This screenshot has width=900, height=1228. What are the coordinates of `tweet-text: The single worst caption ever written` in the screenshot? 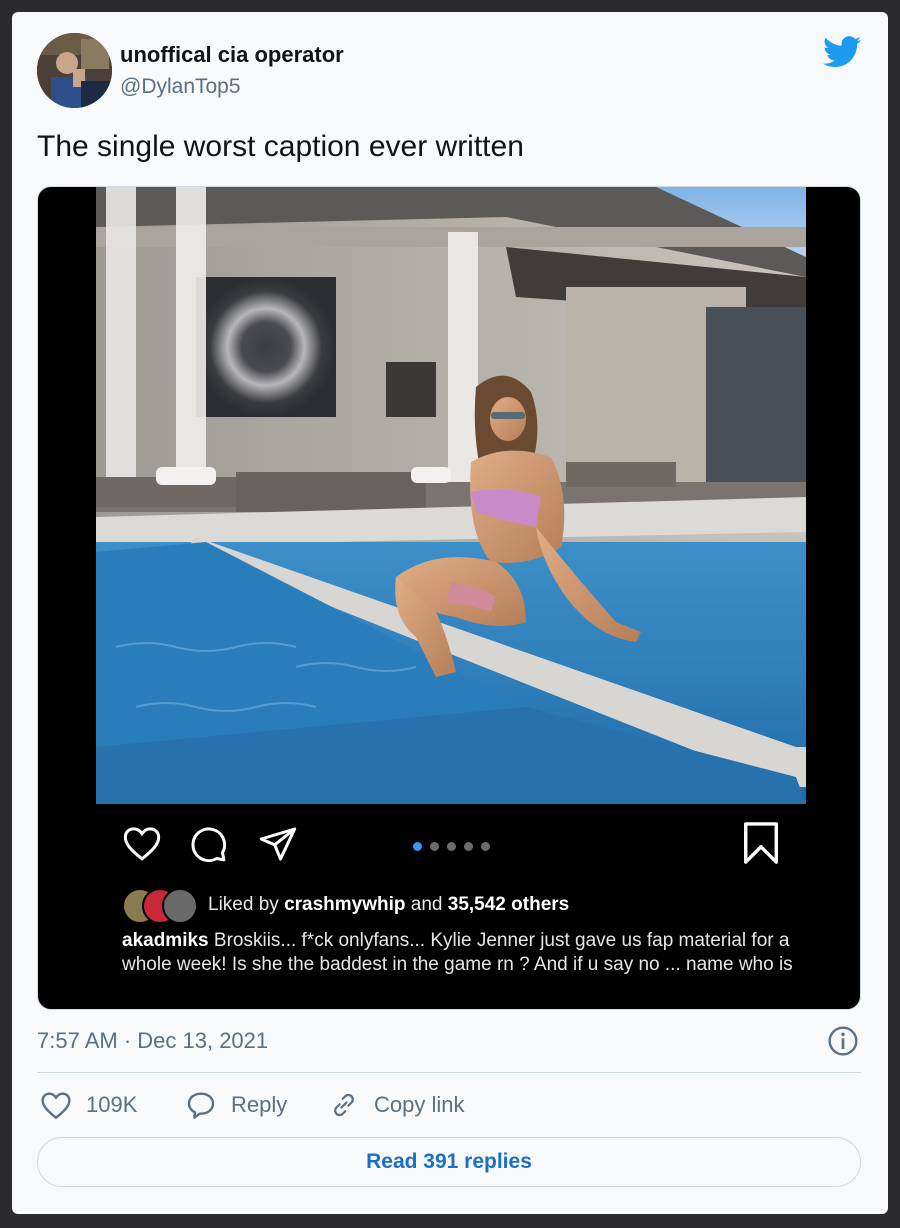 It's located at (280, 146).